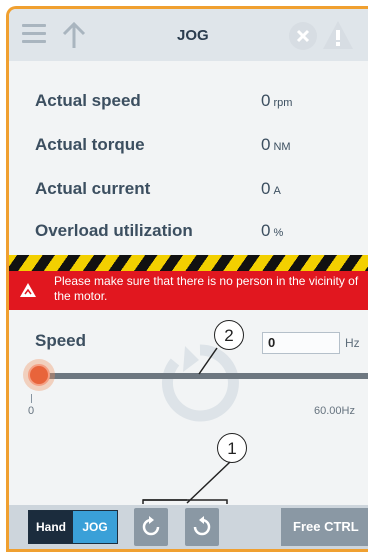 This screenshot has width=368, height=552. What do you see at coordinates (232, 448) in the screenshot?
I see `callout-1: 1` at bounding box center [232, 448].